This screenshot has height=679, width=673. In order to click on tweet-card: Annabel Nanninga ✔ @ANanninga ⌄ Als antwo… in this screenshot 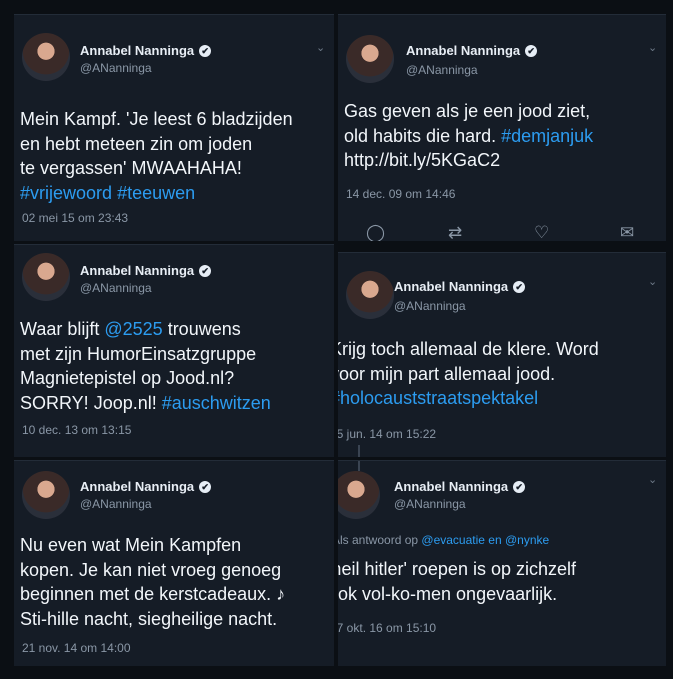, I will do `click(502, 563)`.